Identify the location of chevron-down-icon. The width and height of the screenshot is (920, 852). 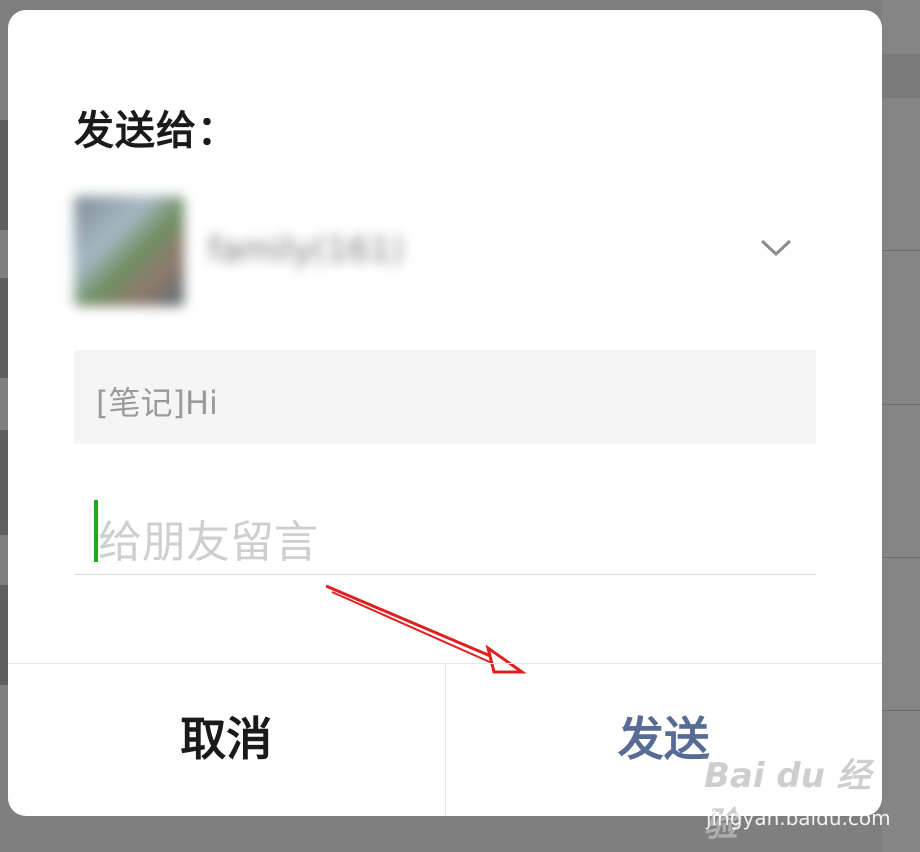
(776, 248).